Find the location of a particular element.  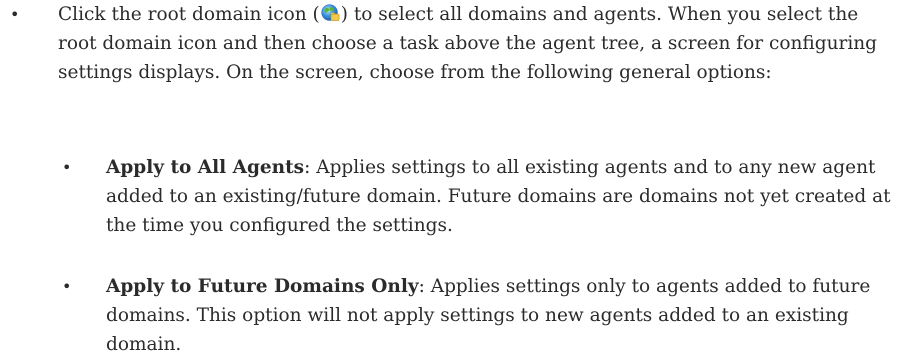

option-title: Apply to Future Domains Only is located at coordinates (262, 286).